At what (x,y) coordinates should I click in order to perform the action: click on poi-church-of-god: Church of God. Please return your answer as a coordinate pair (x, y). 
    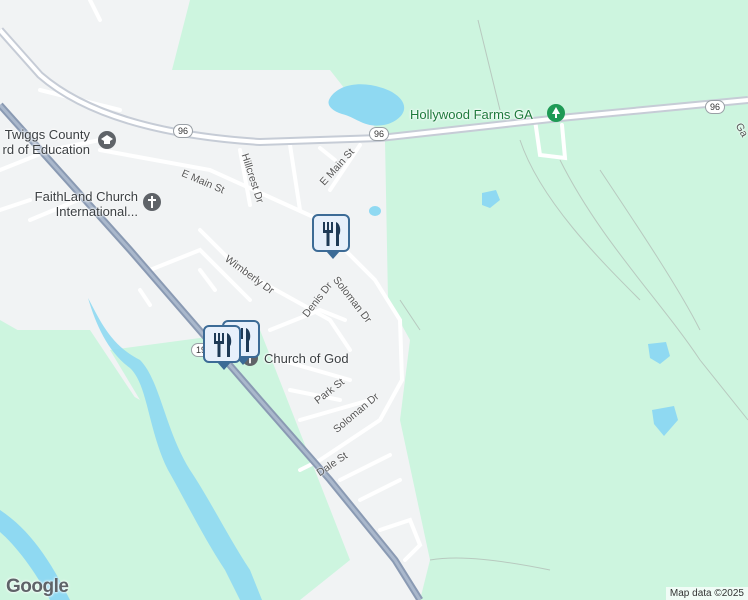
    Looking at the image, I should click on (306, 358).